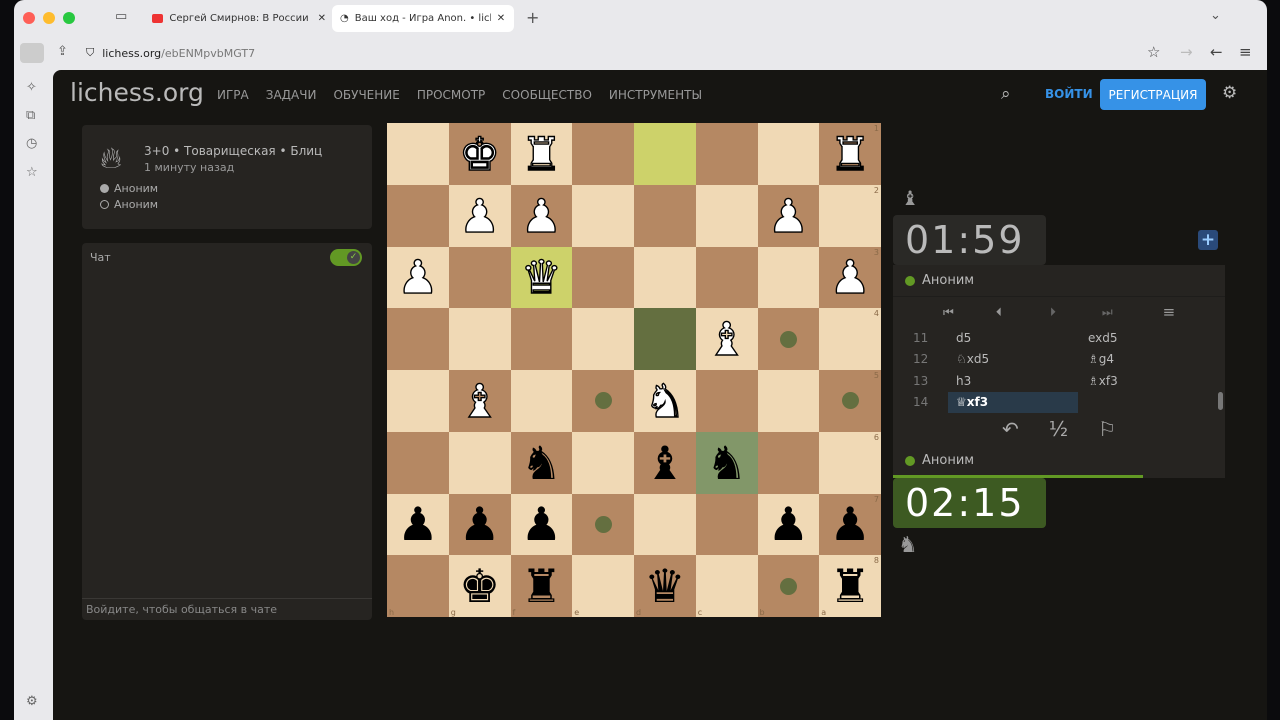 This screenshot has height=720, width=1280. I want to click on search-icon: ⌕, so click(1006, 94).